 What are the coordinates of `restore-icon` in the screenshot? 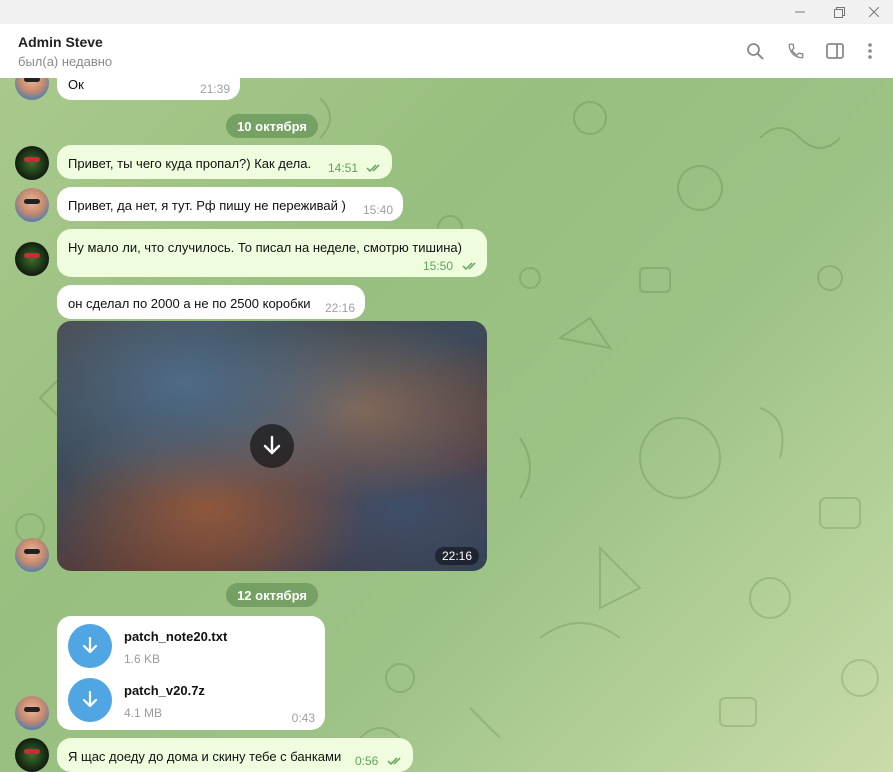 It's located at (839, 12).